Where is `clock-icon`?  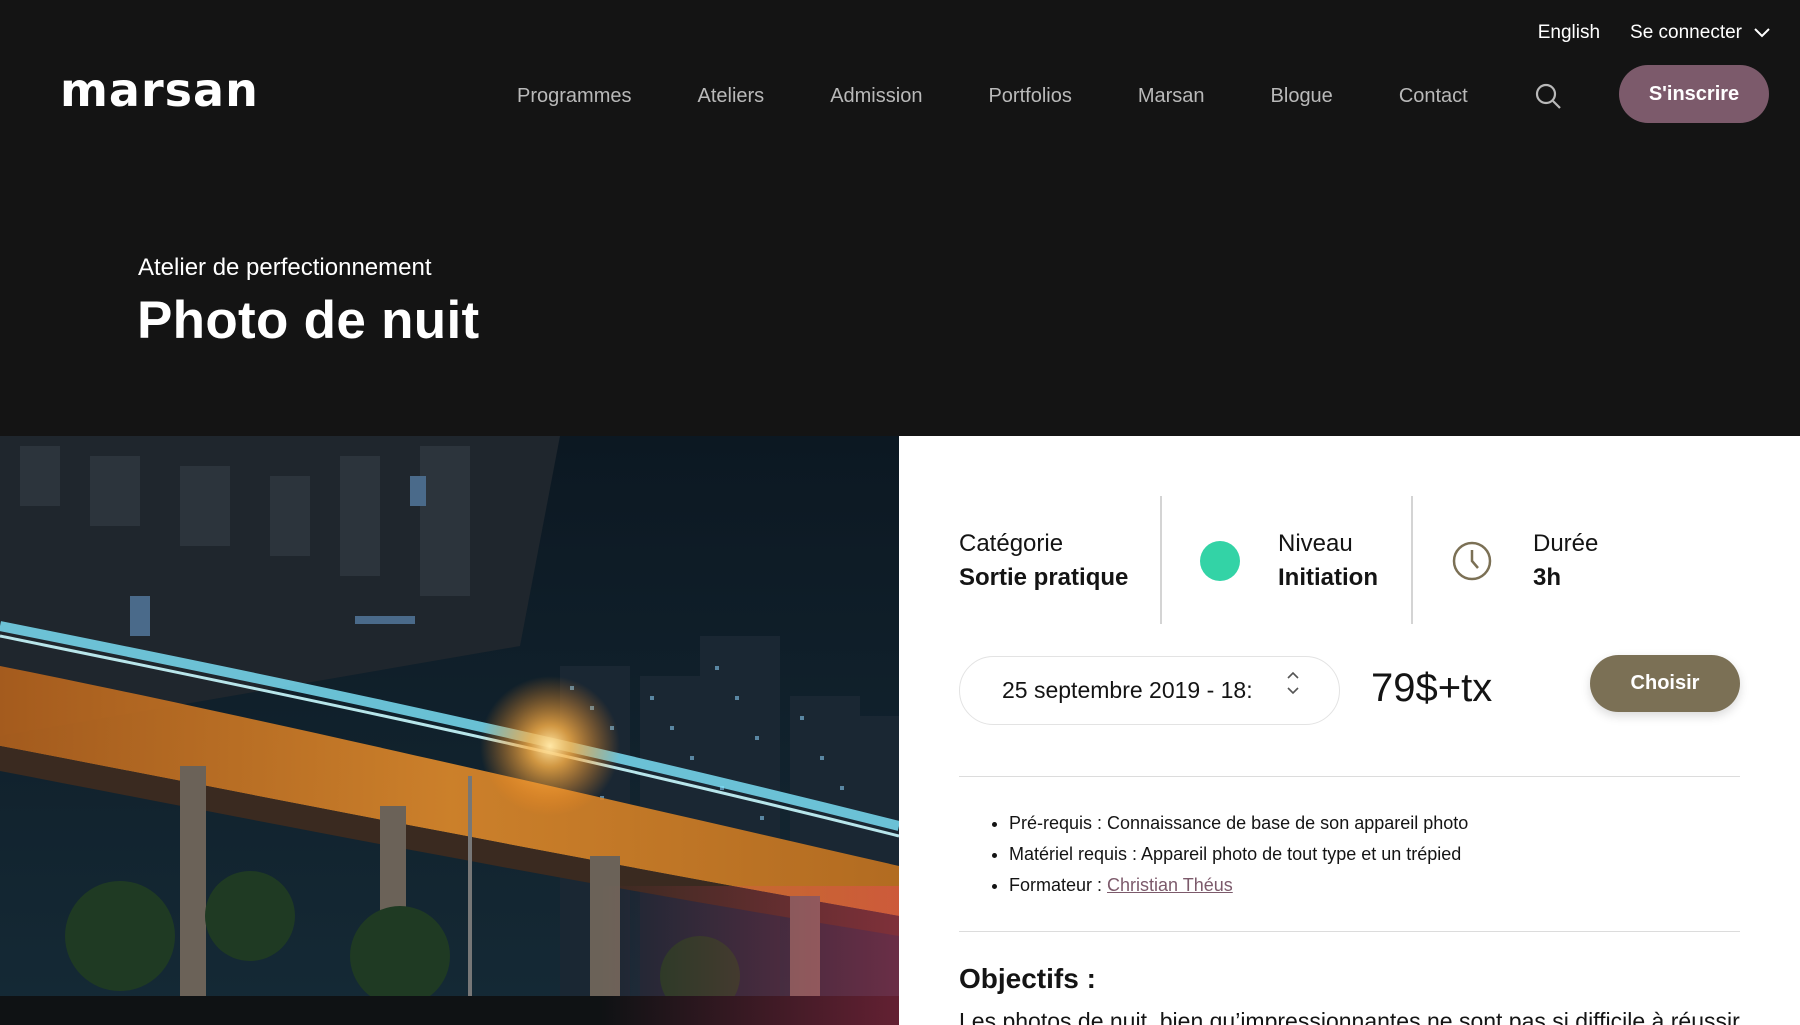 clock-icon is located at coordinates (1472, 561).